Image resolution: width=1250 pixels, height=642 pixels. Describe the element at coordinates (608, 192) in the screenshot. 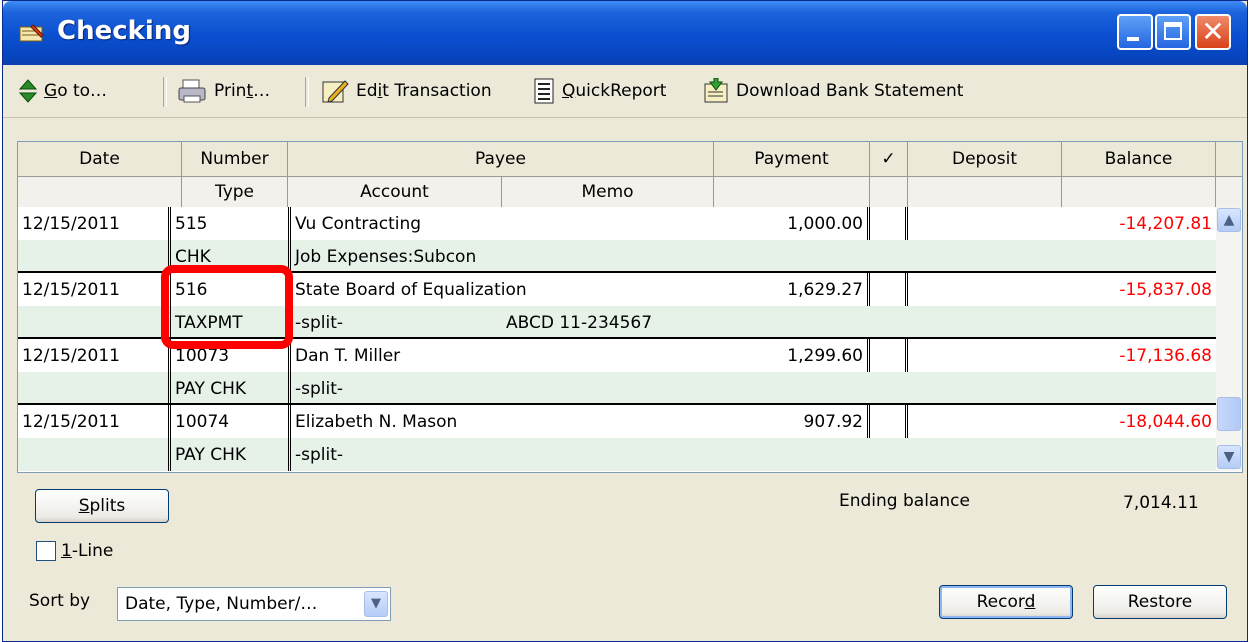

I see `col-memo-header: Memo` at that location.